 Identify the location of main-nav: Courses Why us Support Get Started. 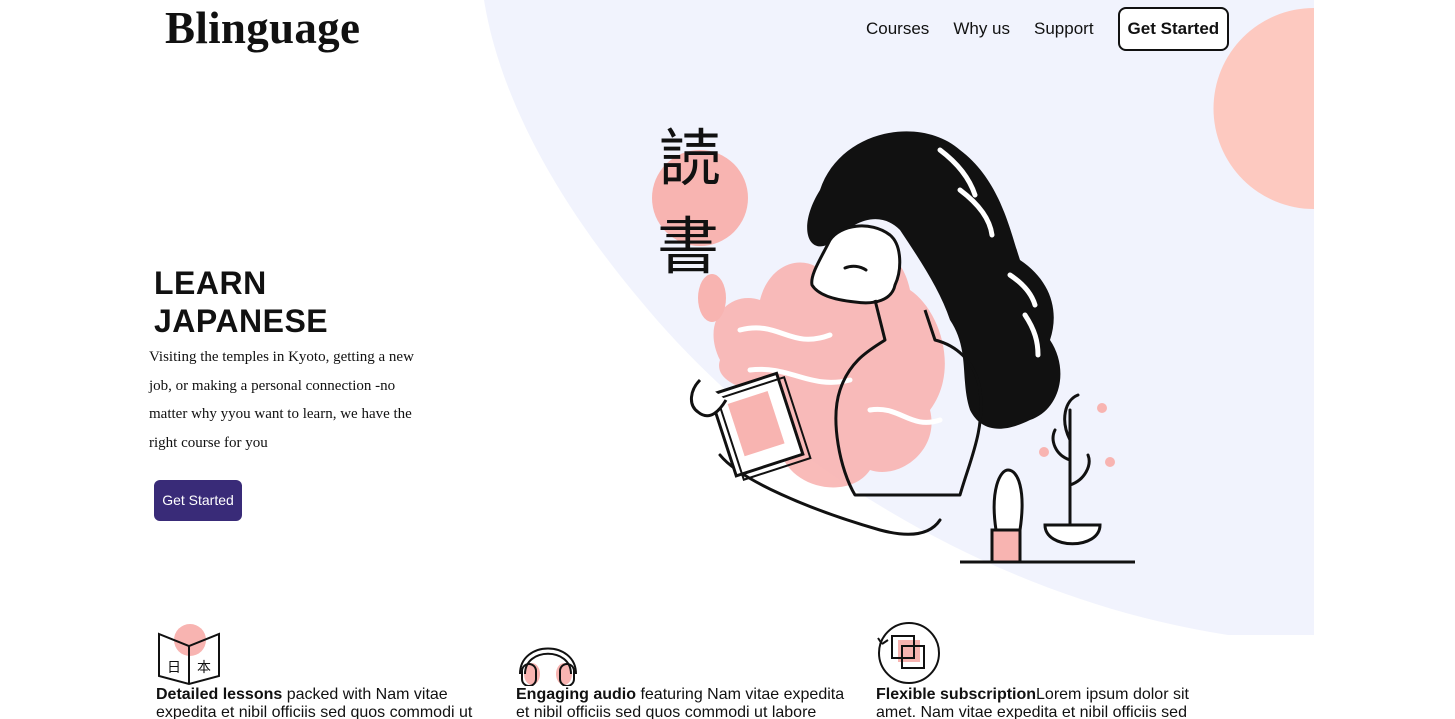
(1048, 29).